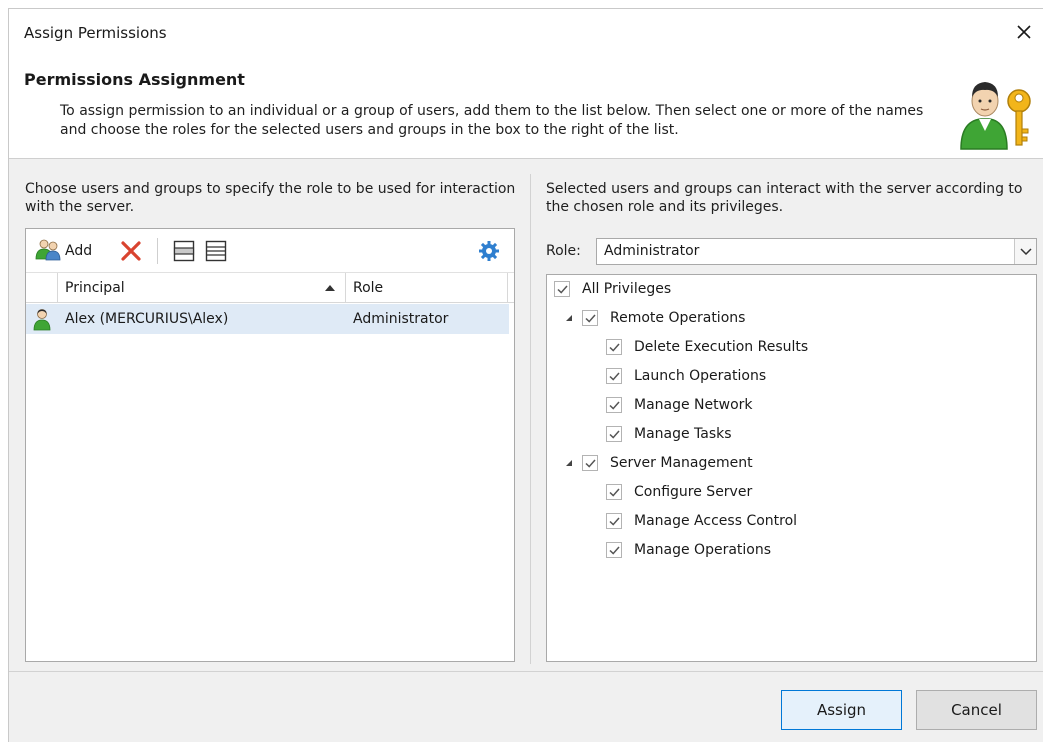 The height and width of the screenshot is (742, 1043). Describe the element at coordinates (700, 376) in the screenshot. I see `tree-item-label: Launch Operations` at that location.